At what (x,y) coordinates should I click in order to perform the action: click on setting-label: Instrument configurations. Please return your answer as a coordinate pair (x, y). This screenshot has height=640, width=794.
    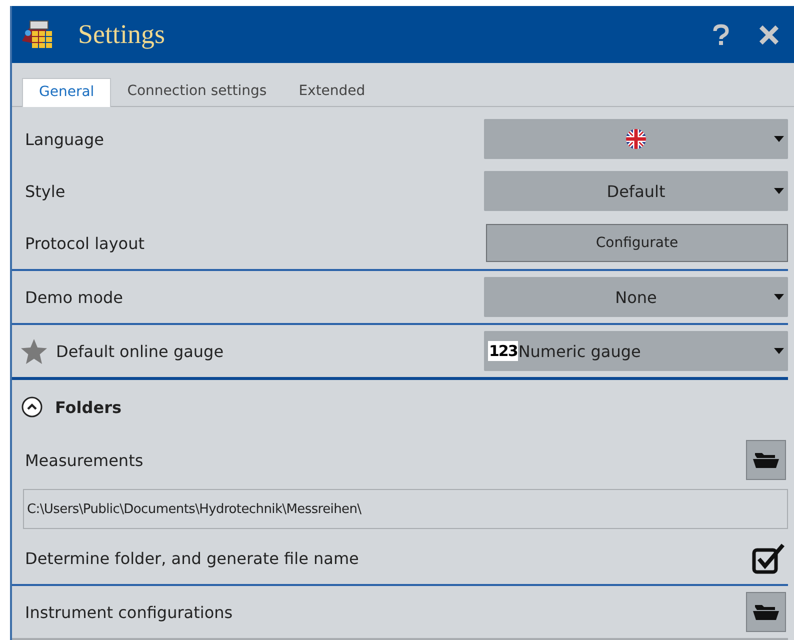
    Looking at the image, I should click on (129, 612).